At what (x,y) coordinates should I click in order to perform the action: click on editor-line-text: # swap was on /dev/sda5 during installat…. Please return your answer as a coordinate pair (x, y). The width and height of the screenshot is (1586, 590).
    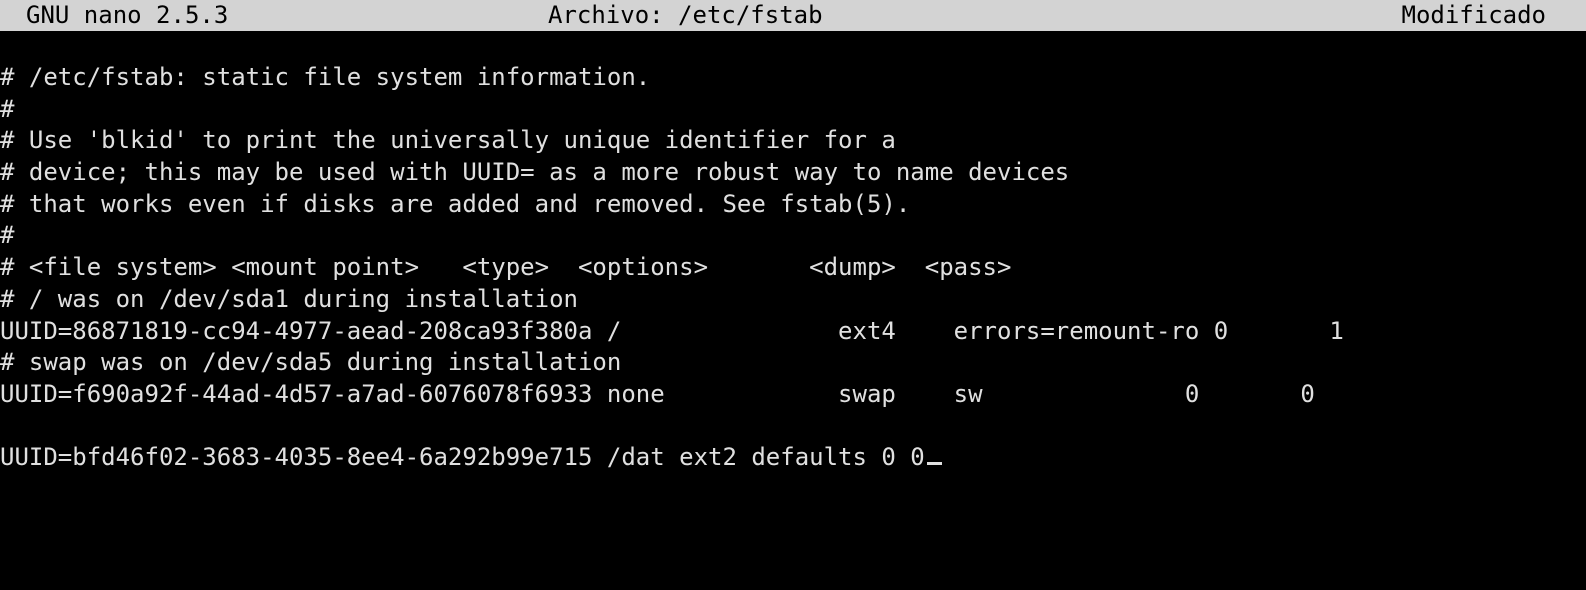
    Looking at the image, I should click on (311, 362).